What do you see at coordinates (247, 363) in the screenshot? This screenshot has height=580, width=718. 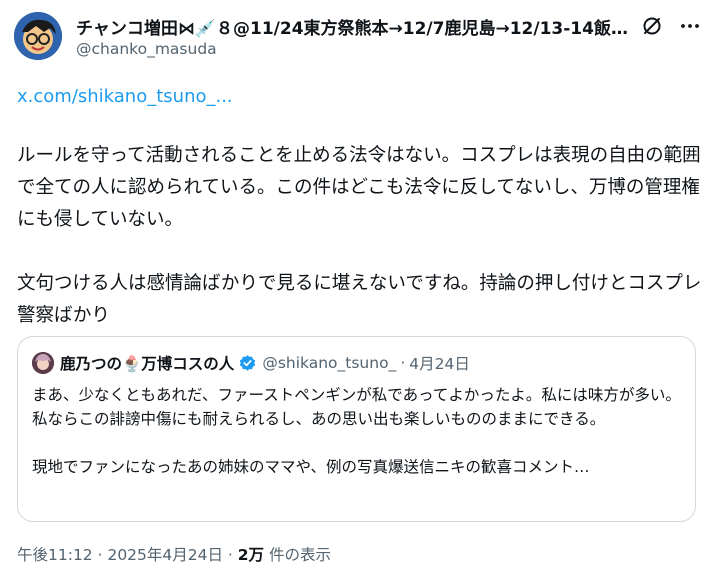 I see `verified-badge-icon` at bounding box center [247, 363].